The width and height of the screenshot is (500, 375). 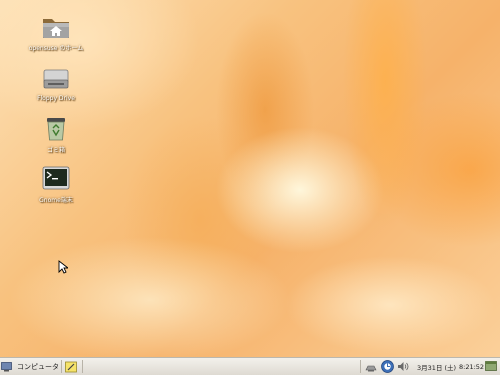 What do you see at coordinates (56, 178) in the screenshot?
I see `terminal-icon` at bounding box center [56, 178].